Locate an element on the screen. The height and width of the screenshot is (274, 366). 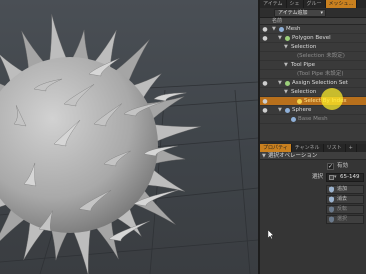
tree-row-label: Mesh is located at coordinates (293, 29).